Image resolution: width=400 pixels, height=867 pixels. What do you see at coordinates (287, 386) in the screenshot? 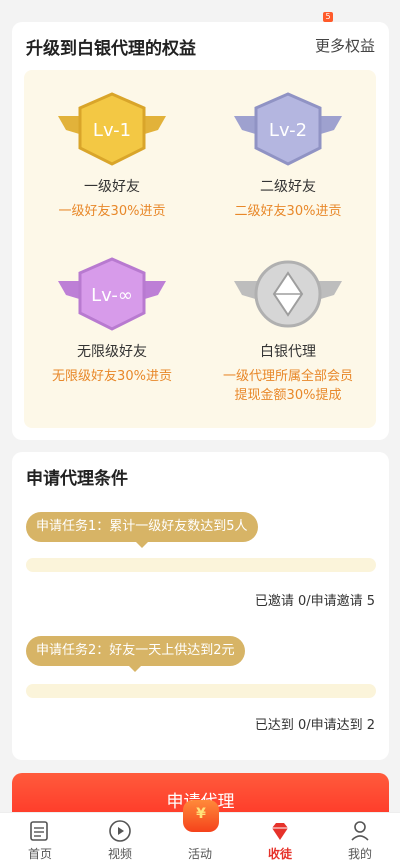
I see `benefit-desc: 一级代理所属全部会员提现金额30%提成` at bounding box center [287, 386].